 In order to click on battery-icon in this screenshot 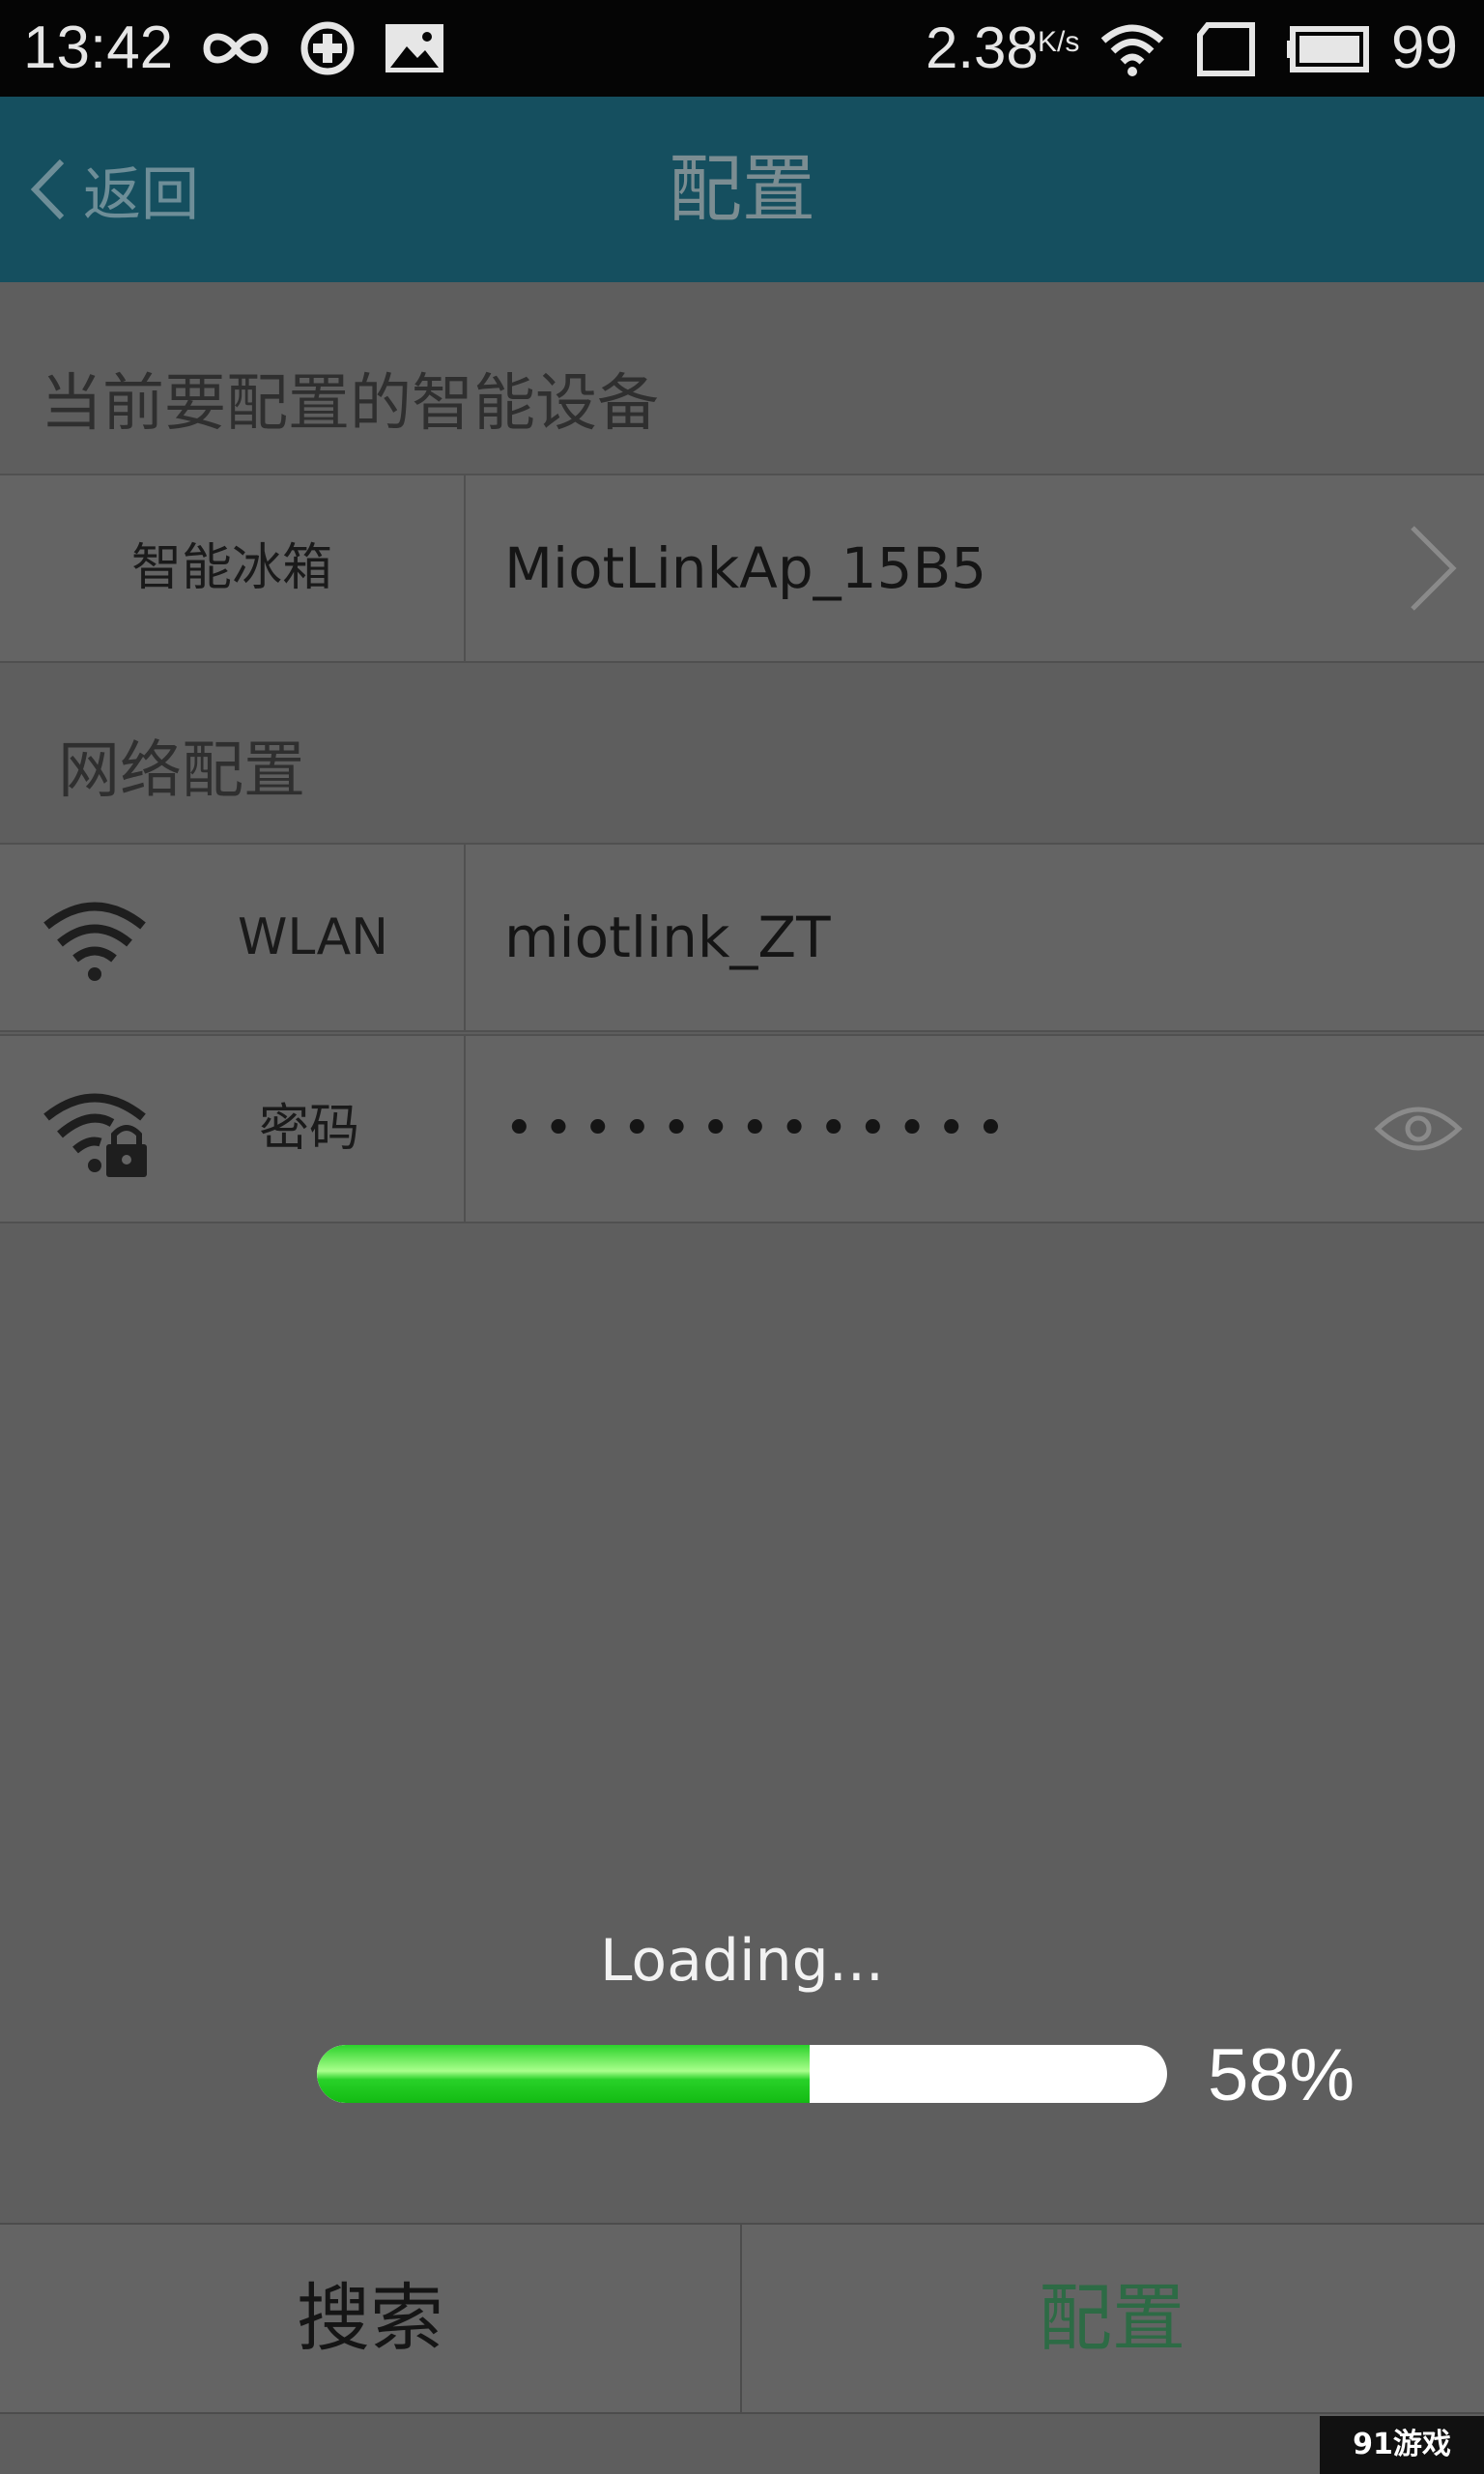, I will do `click(1328, 49)`.